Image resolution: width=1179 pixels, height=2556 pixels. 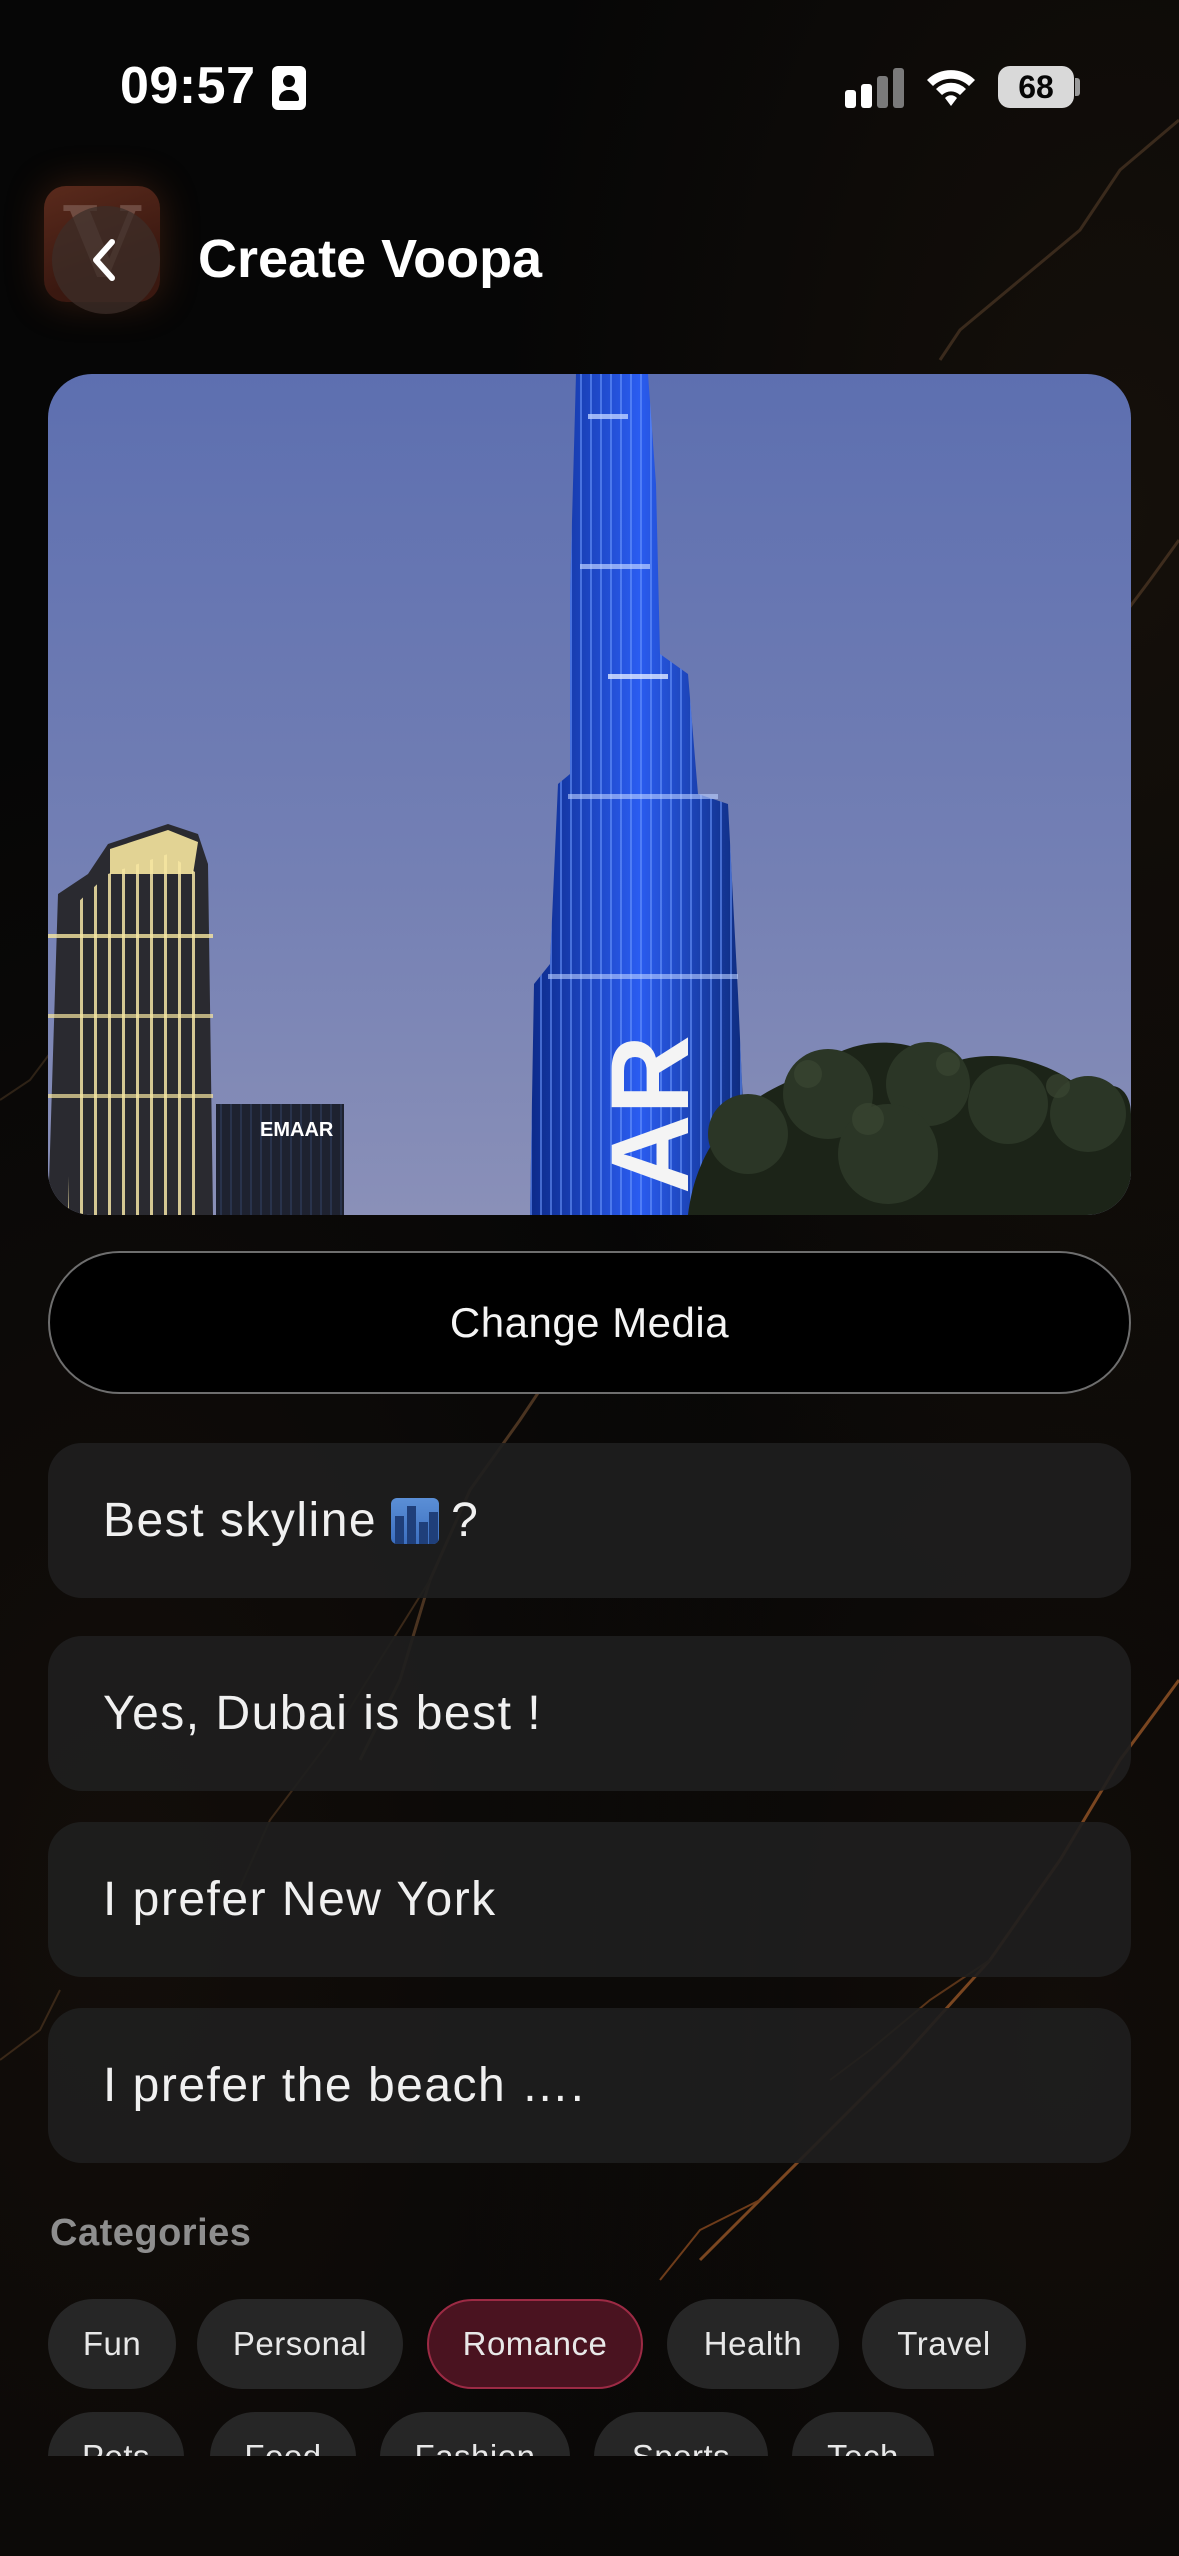 I want to click on change-media-button: Change Media, so click(x=589, y=1322).